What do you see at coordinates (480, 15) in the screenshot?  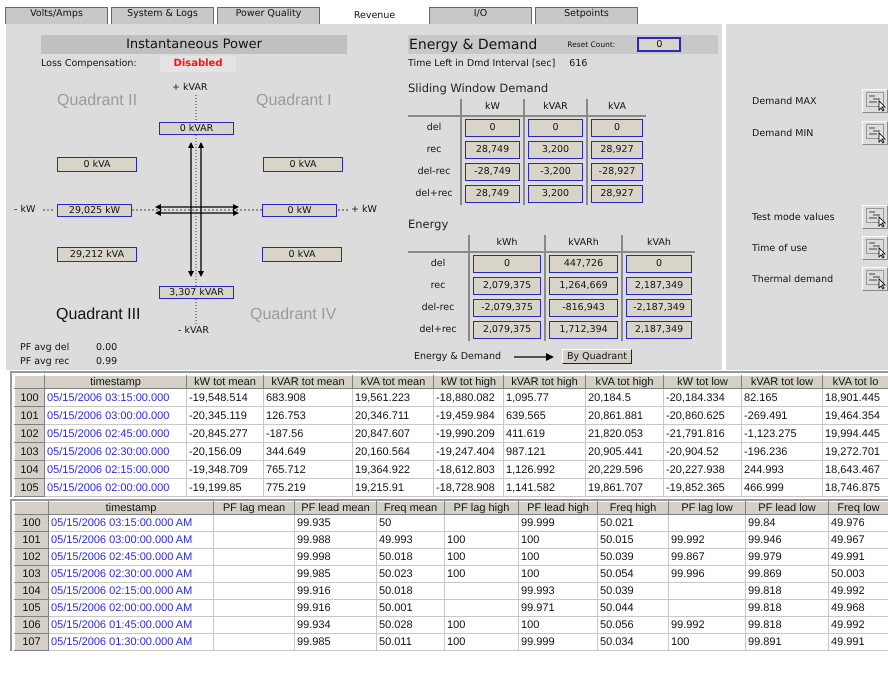 I see `tab: I/O` at bounding box center [480, 15].